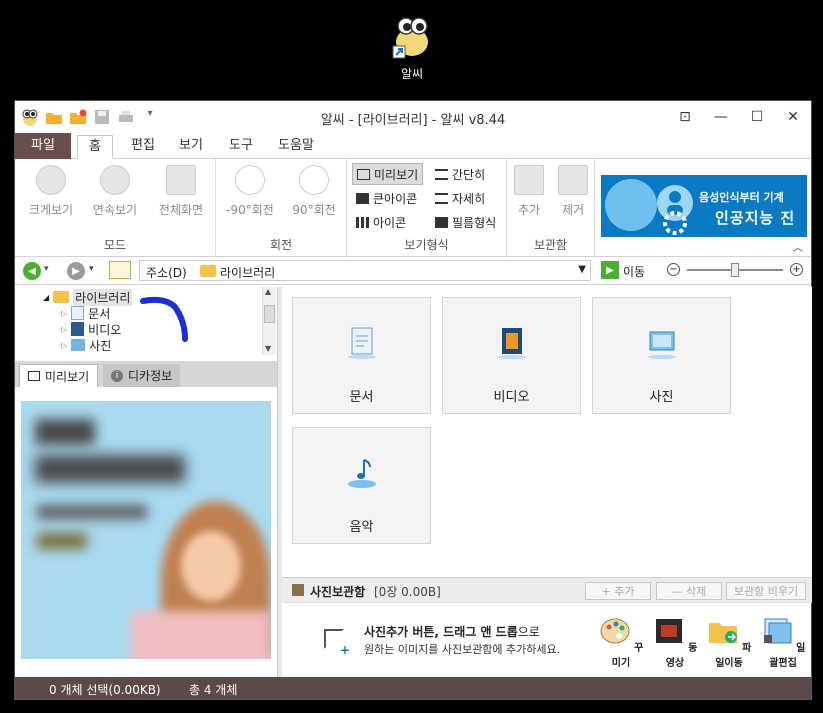 Image resolution: width=823 pixels, height=713 pixels. I want to click on tile-photos: 사진, so click(661, 355).